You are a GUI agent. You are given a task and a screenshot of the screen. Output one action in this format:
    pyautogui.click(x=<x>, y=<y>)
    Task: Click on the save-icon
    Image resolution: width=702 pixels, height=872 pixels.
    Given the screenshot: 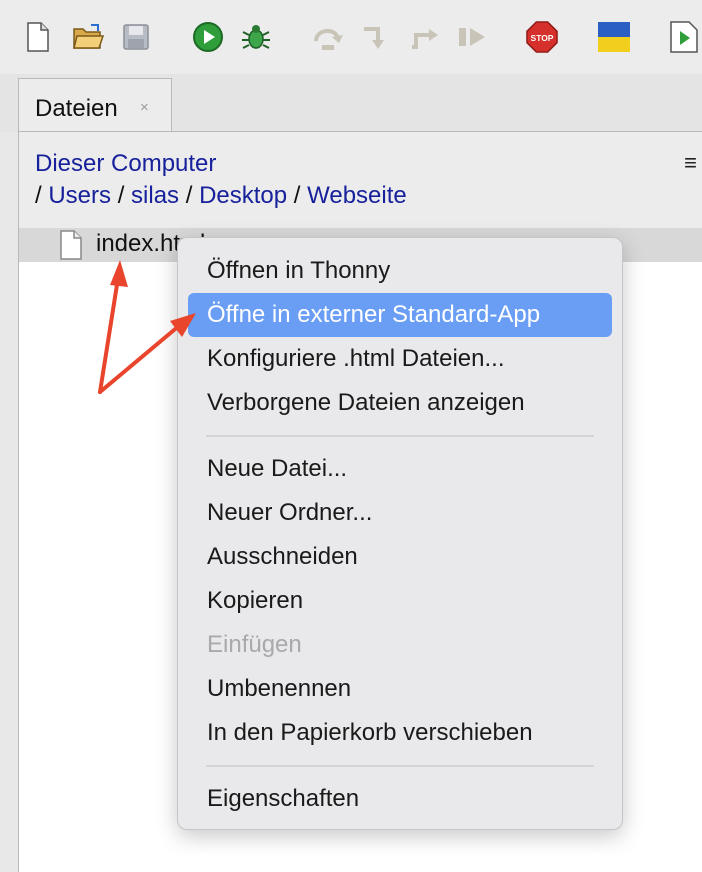 What is the action you would take?
    pyautogui.click(x=136, y=37)
    